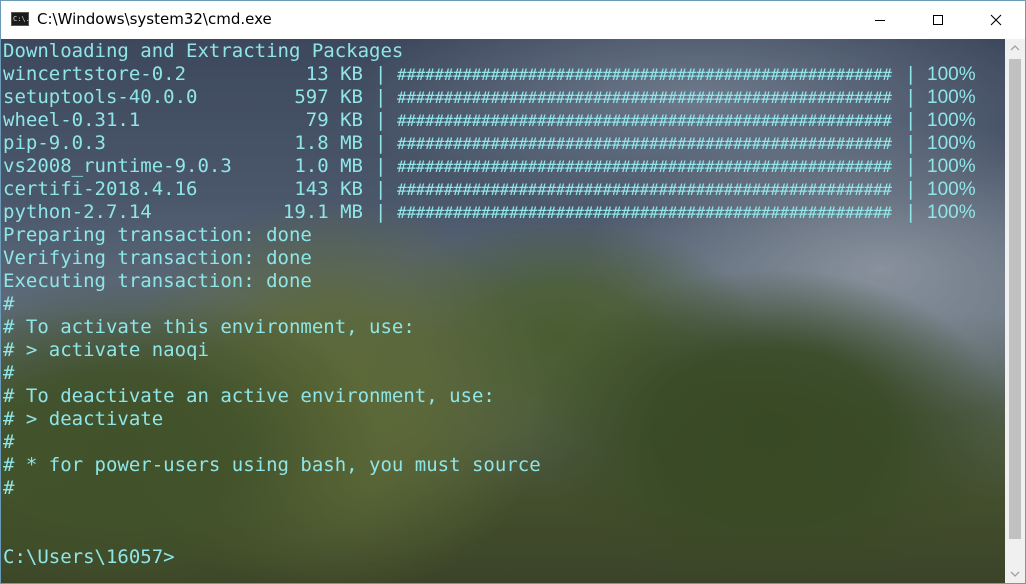 Image resolution: width=1026 pixels, height=584 pixels. I want to click on package-name: pip-9.0.3, so click(54, 143).